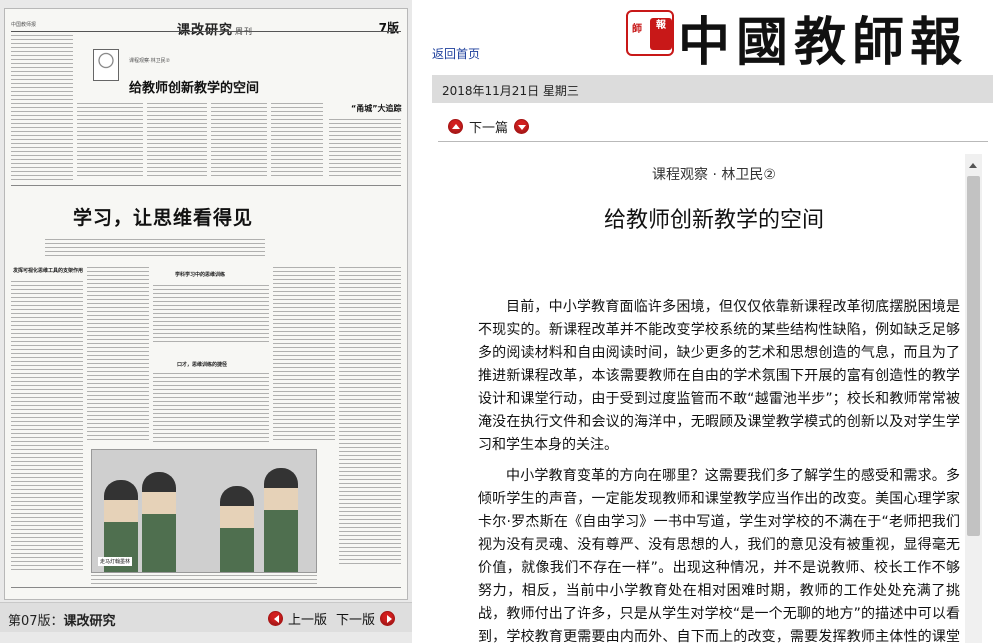 The image size is (993, 643). Describe the element at coordinates (366, 618) in the screenshot. I see `next-page-button: 下一版` at that location.